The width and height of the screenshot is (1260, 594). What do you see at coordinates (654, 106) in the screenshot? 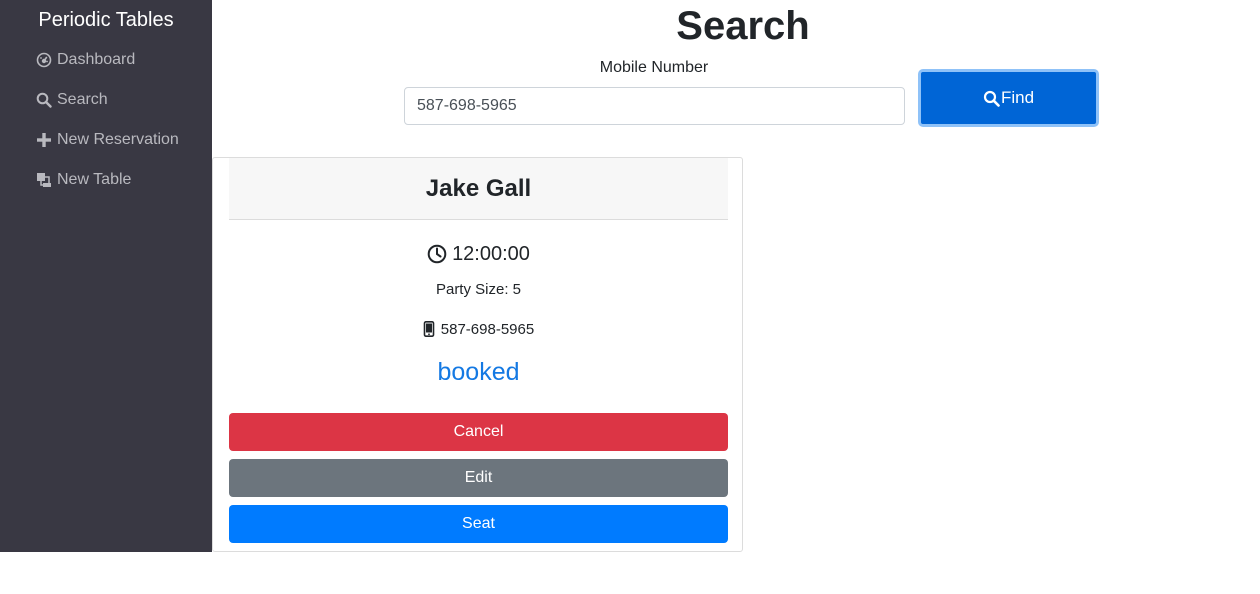
I see `mobile-number-input` at bounding box center [654, 106].